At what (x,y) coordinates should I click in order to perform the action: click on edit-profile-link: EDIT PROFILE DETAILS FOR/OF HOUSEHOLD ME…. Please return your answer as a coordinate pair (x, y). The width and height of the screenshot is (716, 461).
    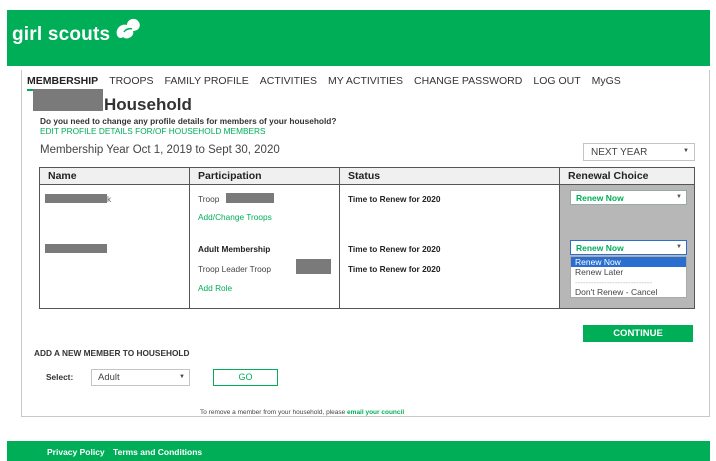
    Looking at the image, I should click on (153, 131).